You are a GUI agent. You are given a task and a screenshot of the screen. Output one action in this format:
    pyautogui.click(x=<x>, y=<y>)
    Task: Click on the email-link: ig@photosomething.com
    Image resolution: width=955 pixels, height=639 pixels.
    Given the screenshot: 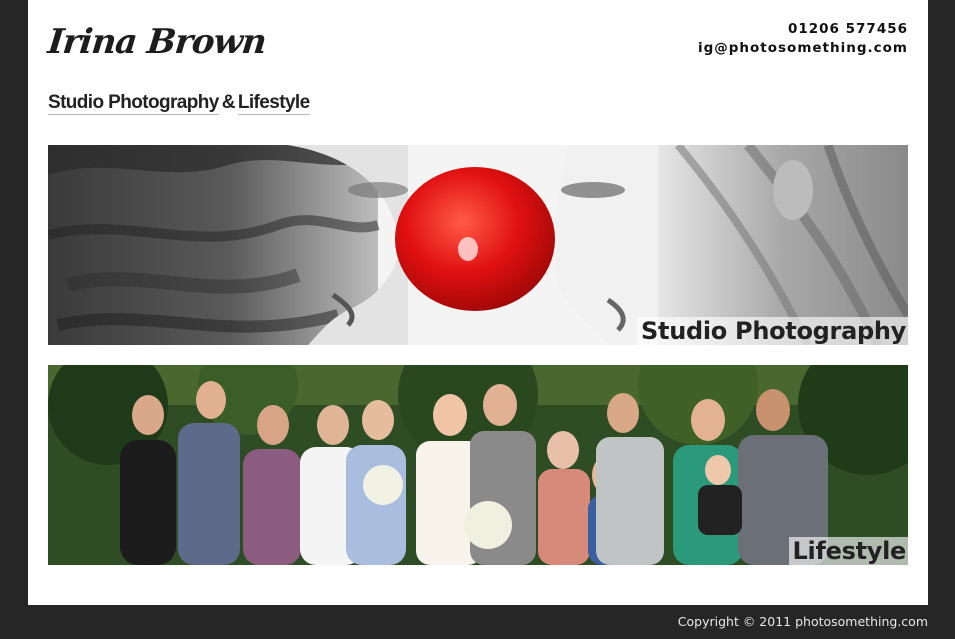 What is the action you would take?
    pyautogui.click(x=803, y=48)
    